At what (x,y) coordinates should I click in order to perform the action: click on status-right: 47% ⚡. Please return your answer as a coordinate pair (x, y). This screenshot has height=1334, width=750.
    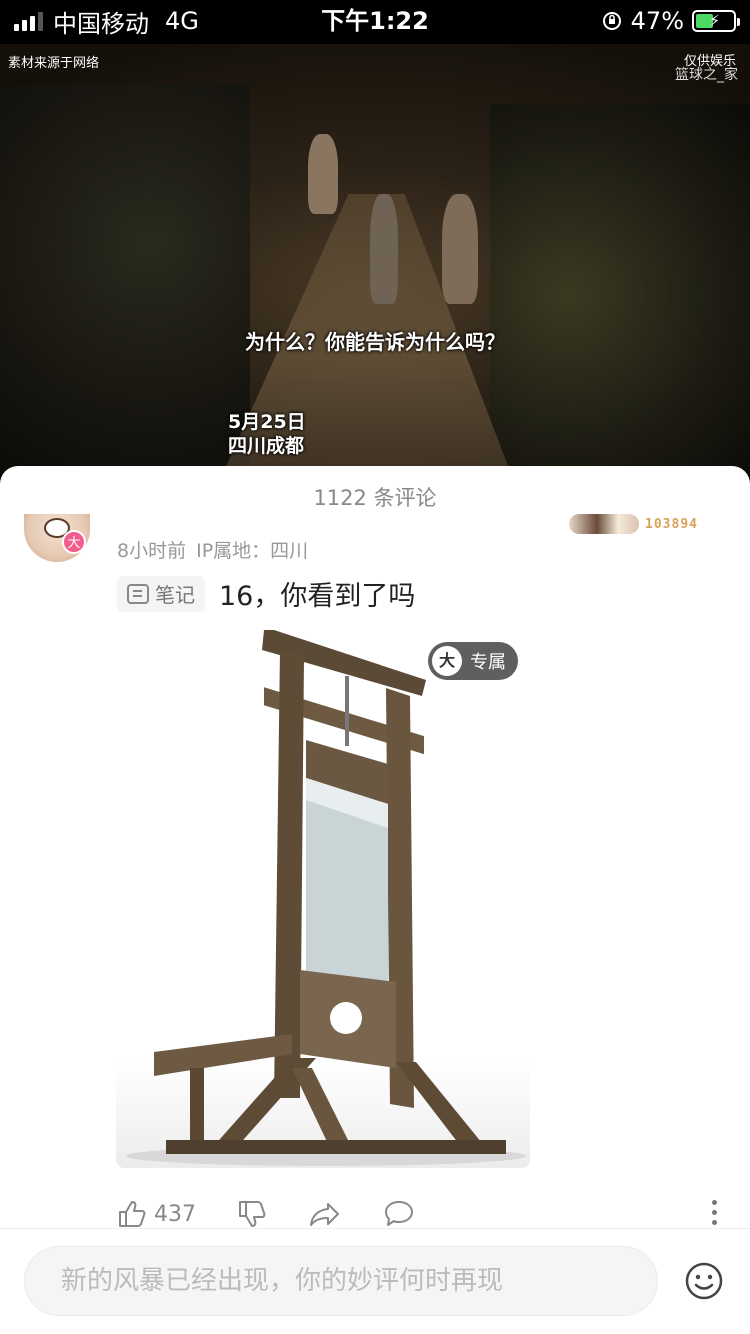
    Looking at the image, I should click on (670, 21).